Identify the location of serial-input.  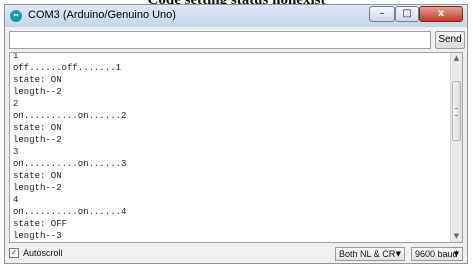
(220, 40).